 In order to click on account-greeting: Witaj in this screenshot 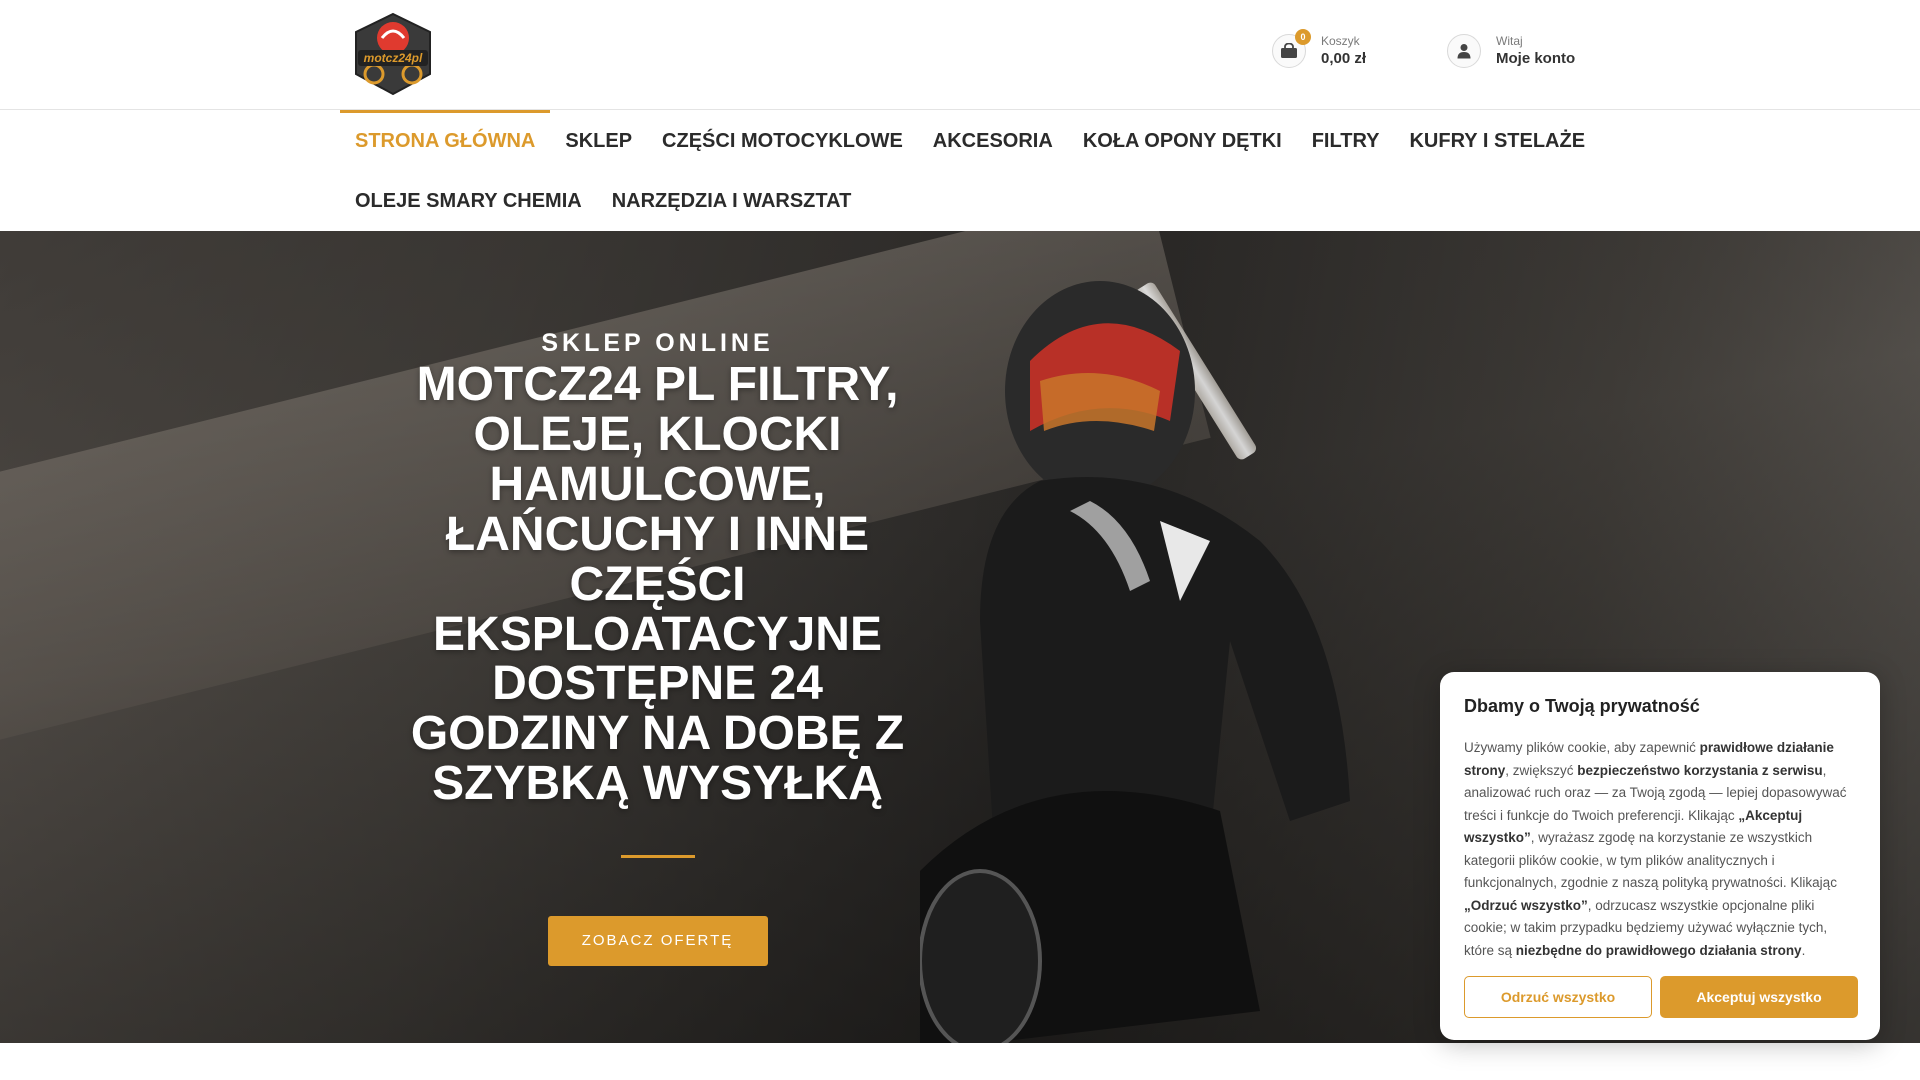, I will do `click(1509, 41)`.